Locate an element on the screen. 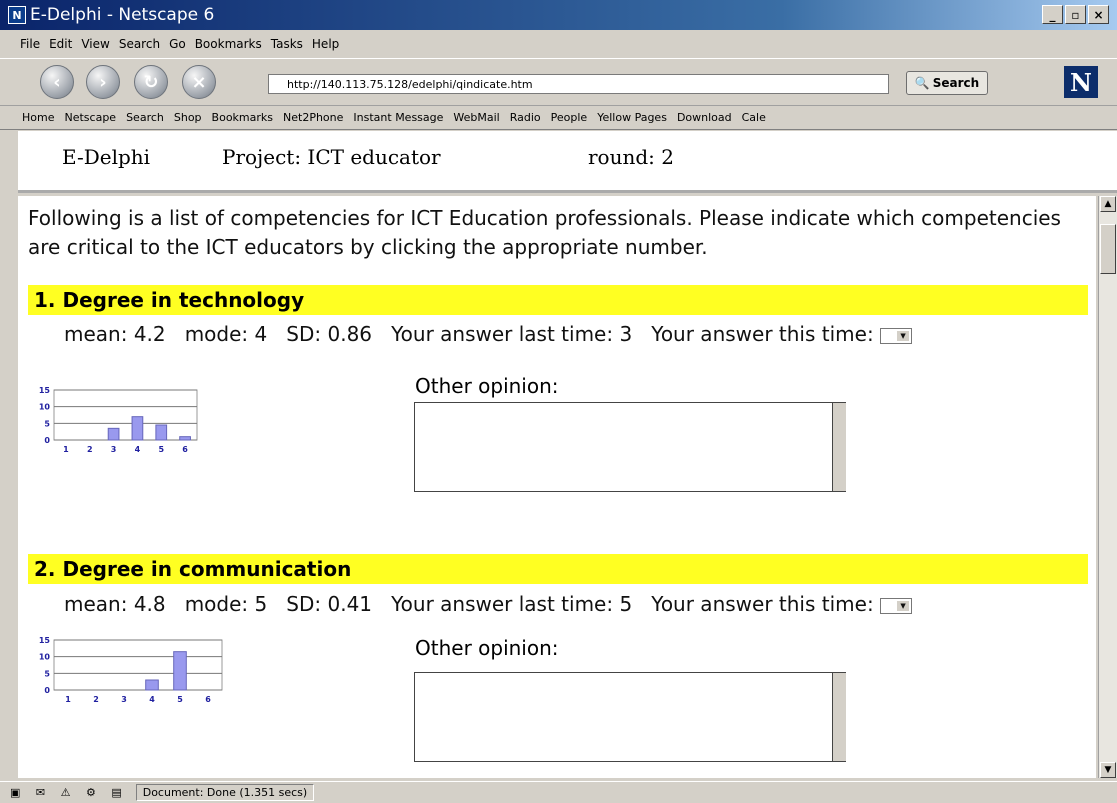  menu-tasks: Tasks is located at coordinates (287, 44).